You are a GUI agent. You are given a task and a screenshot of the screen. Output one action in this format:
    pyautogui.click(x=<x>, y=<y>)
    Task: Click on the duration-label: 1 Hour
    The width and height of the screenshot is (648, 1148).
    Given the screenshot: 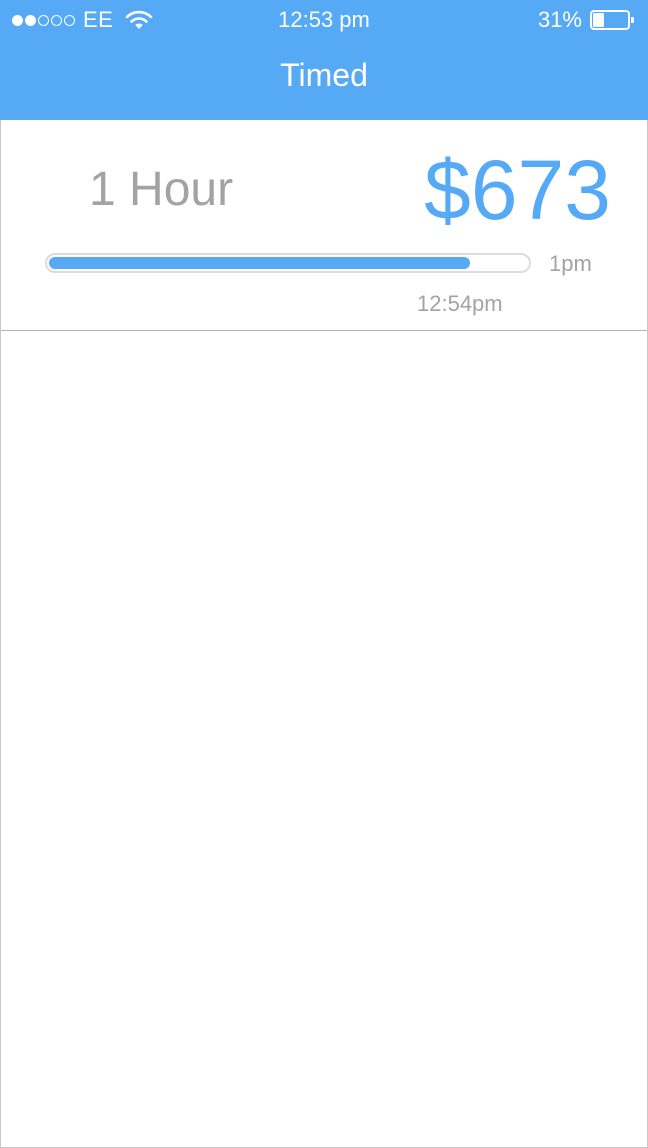 What is the action you would take?
    pyautogui.click(x=161, y=189)
    